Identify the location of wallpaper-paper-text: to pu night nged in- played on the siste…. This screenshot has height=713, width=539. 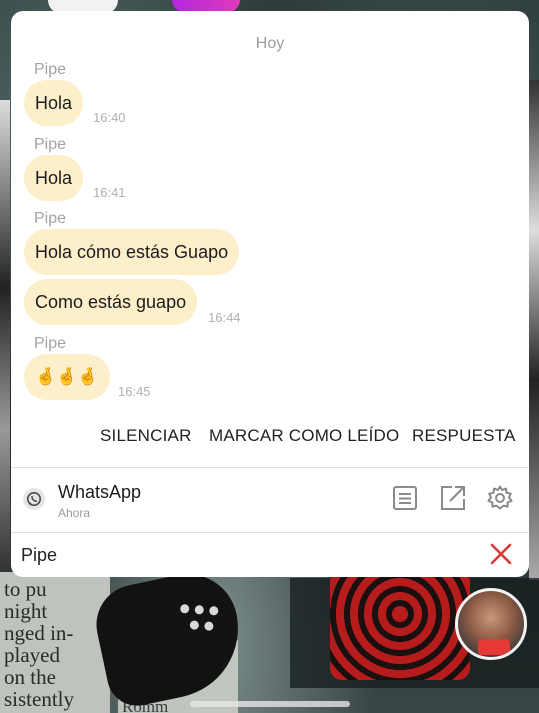
(55, 642).